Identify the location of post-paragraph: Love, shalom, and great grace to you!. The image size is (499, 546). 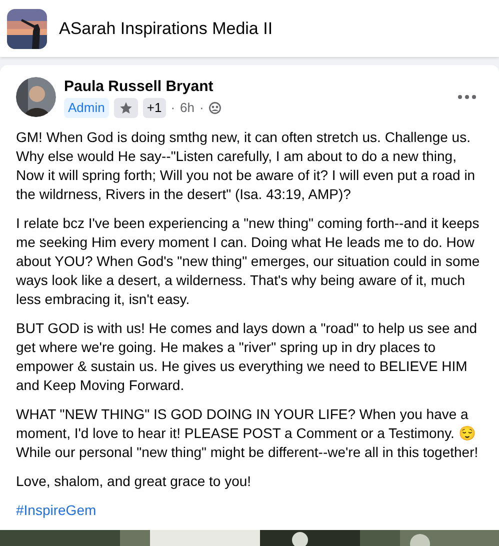
(134, 481).